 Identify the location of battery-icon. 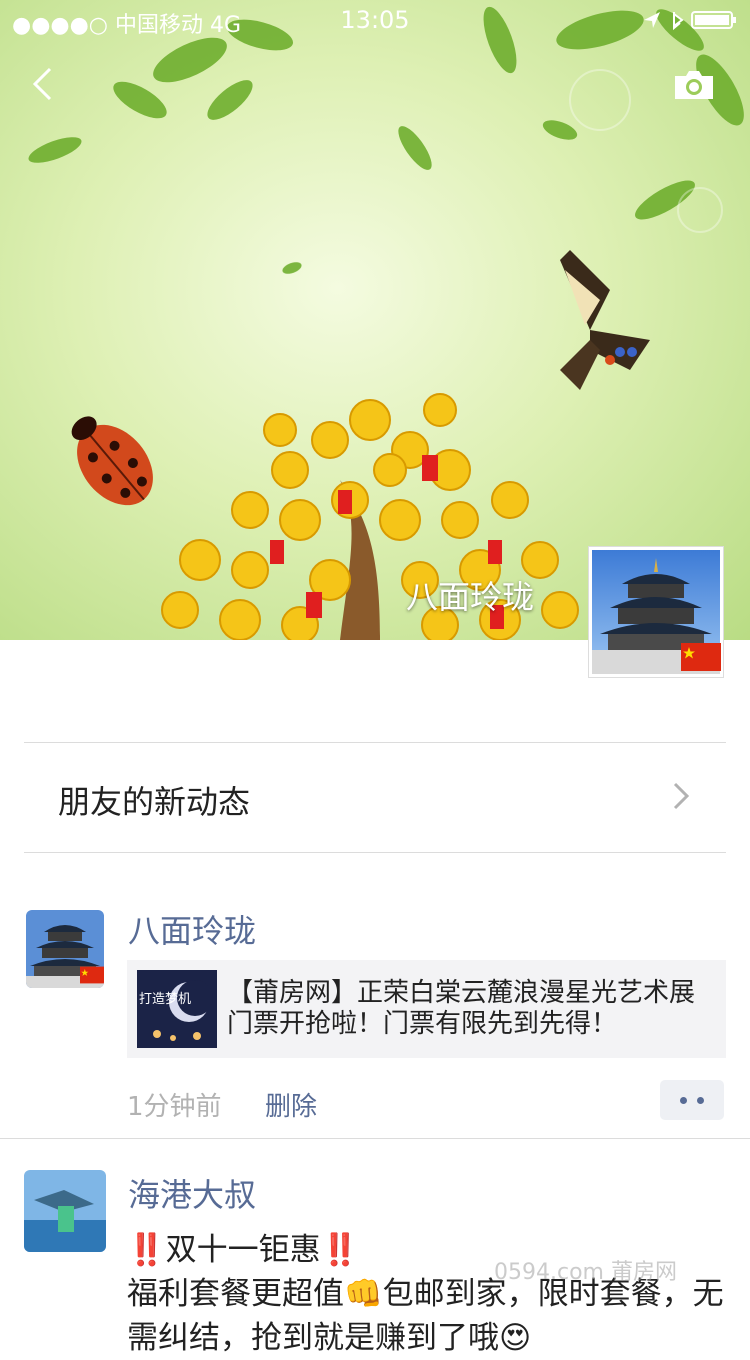
(713, 20).